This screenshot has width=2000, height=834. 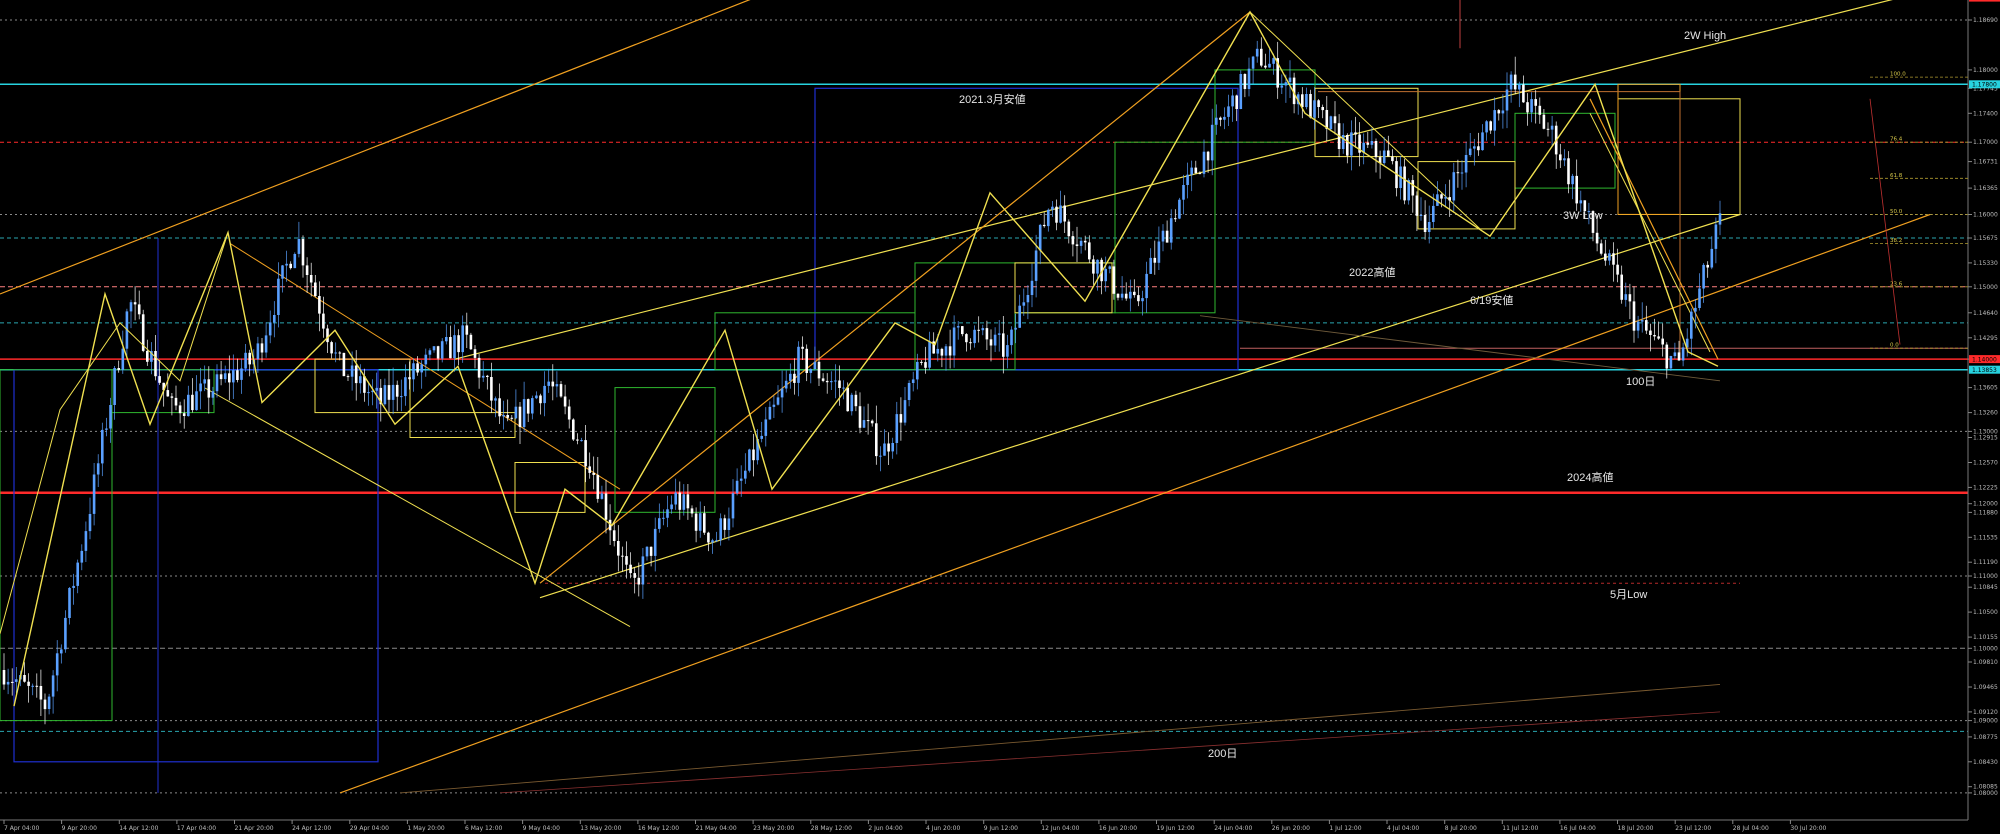 What do you see at coordinates (1985, 388) in the screenshot?
I see `price-tick-label: 1.13605` at bounding box center [1985, 388].